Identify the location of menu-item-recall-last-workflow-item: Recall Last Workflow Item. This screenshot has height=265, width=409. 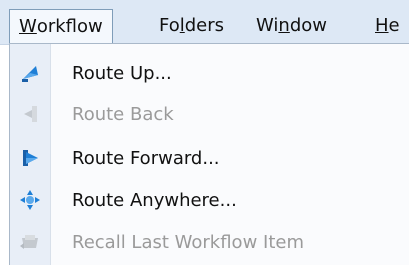
(209, 242).